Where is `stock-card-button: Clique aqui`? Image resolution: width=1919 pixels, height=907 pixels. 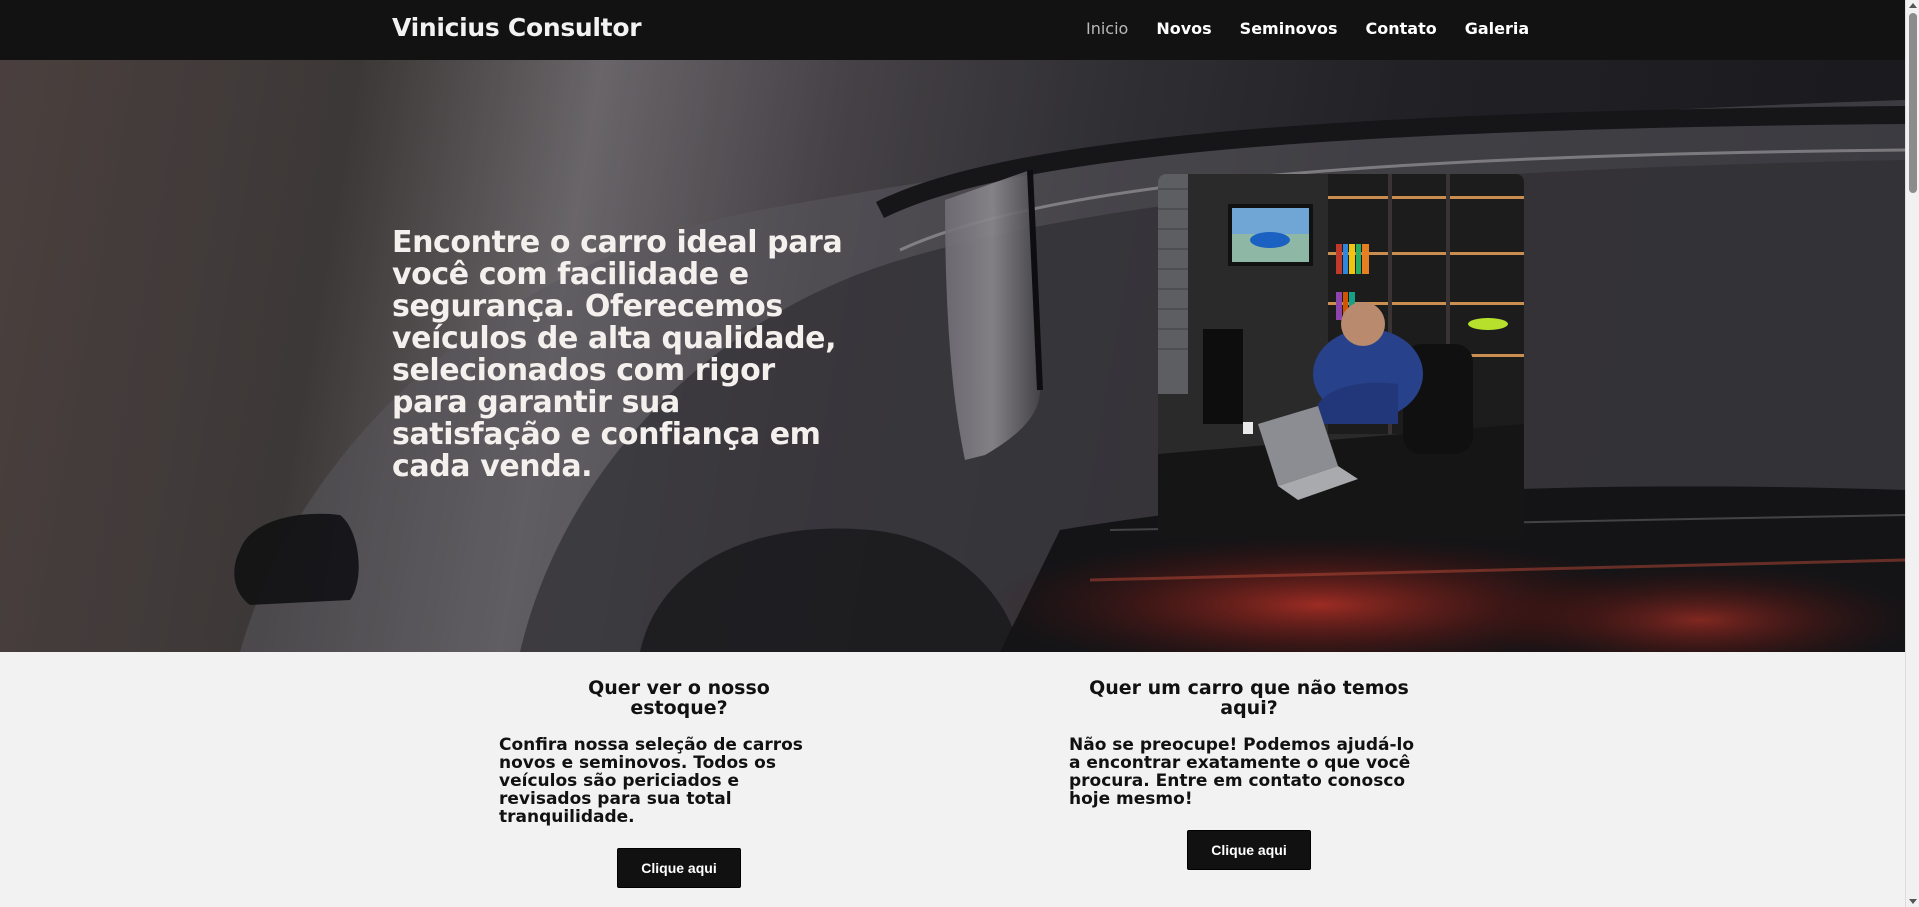
stock-card-button: Clique aqui is located at coordinates (679, 868).